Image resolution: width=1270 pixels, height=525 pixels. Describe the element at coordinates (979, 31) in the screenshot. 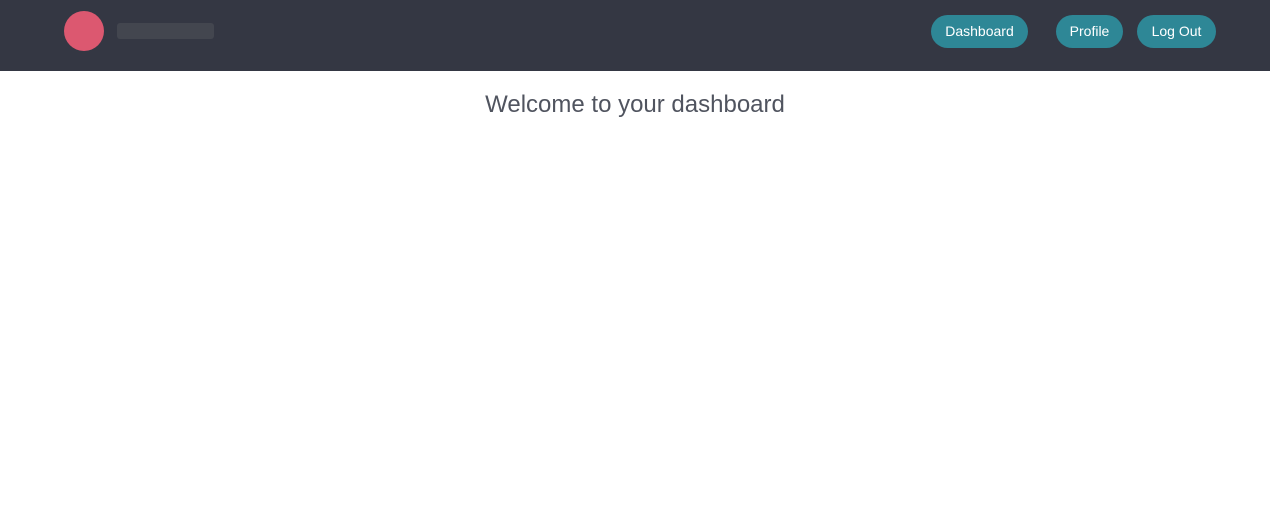

I see `dashboard-button: Dashboard` at that location.